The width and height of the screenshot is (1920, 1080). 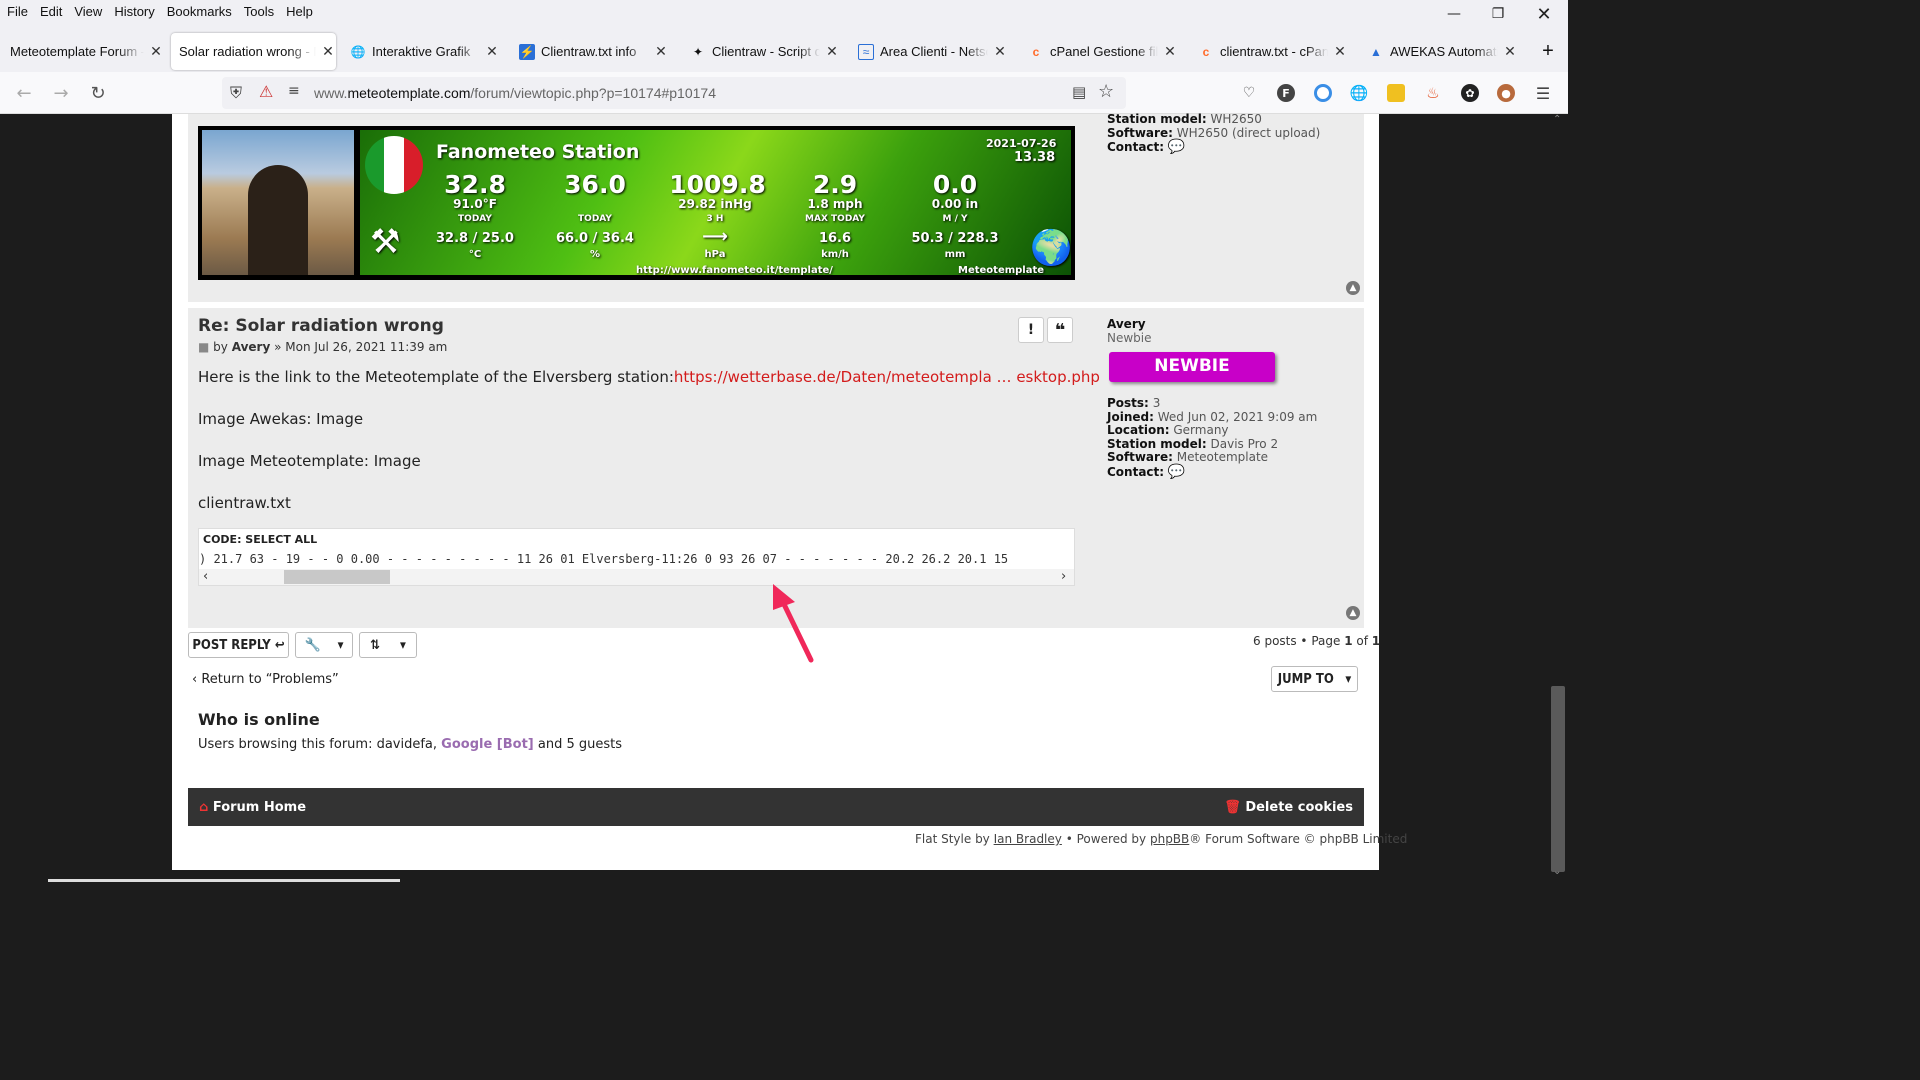 What do you see at coordinates (762, 51) in the screenshot?
I see `tab-clientraw-script: ✦ Clientraw - Script de ✕` at bounding box center [762, 51].